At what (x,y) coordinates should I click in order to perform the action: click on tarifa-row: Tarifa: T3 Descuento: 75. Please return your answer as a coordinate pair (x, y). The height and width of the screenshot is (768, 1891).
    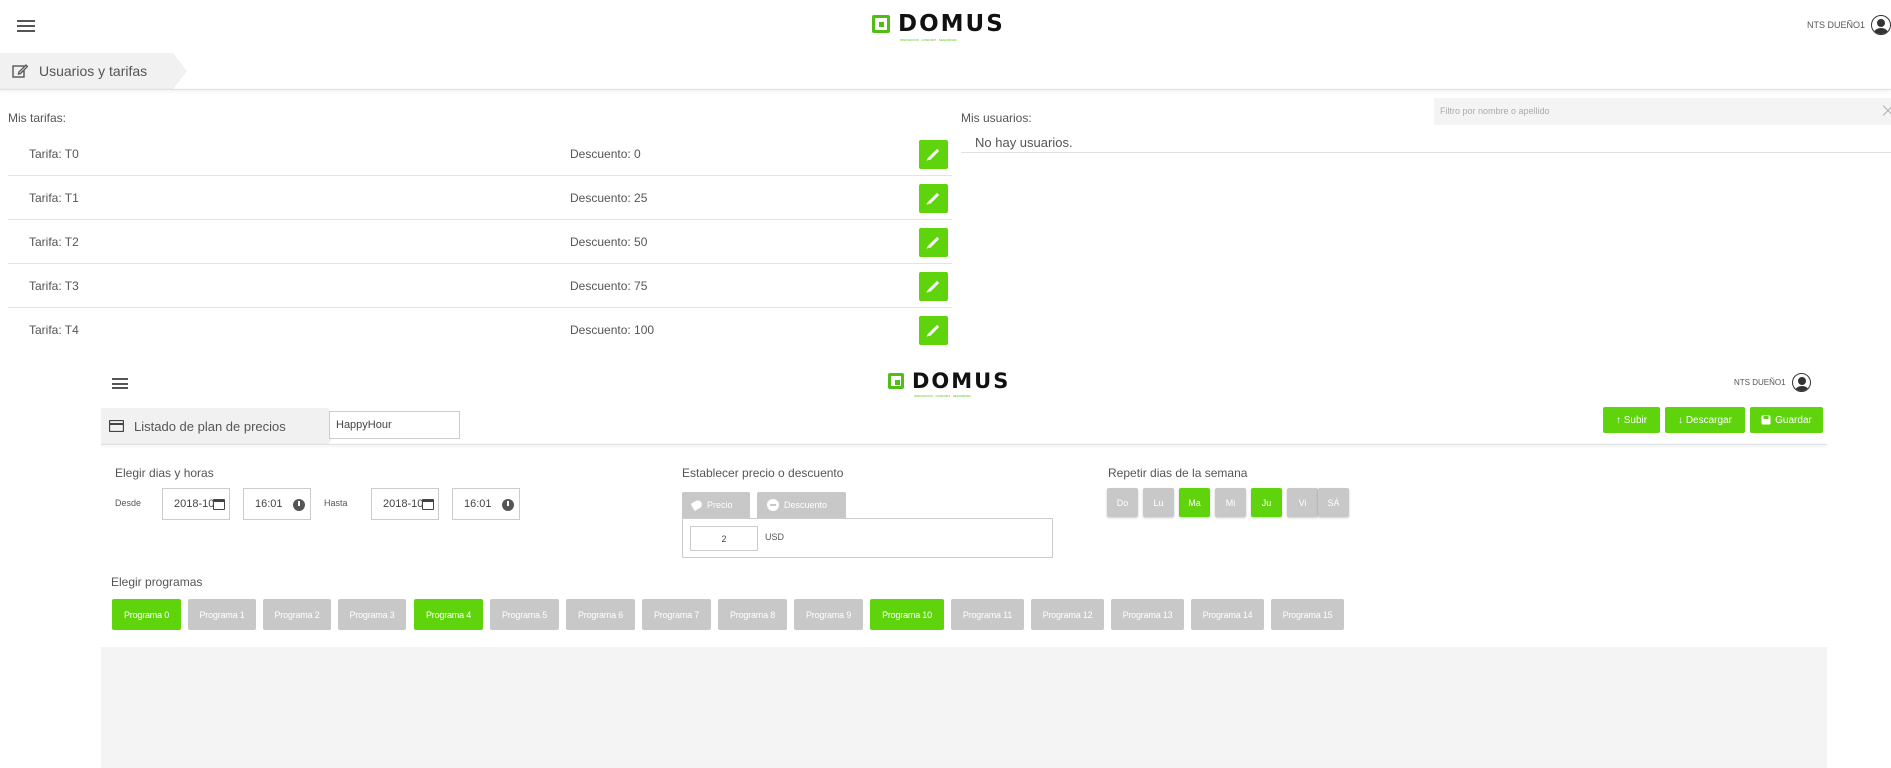
    Looking at the image, I should click on (480, 286).